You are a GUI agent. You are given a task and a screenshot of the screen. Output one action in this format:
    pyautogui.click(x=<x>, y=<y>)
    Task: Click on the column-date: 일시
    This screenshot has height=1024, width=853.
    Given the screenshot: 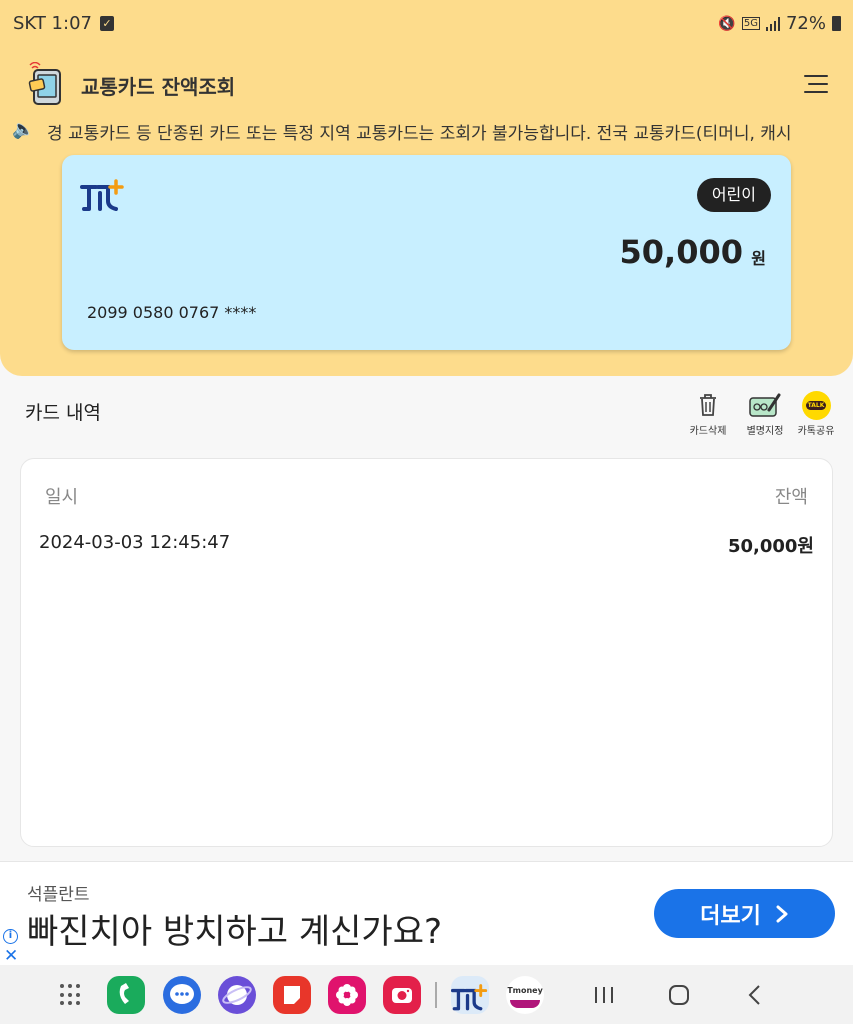 What is the action you would take?
    pyautogui.click(x=62, y=497)
    